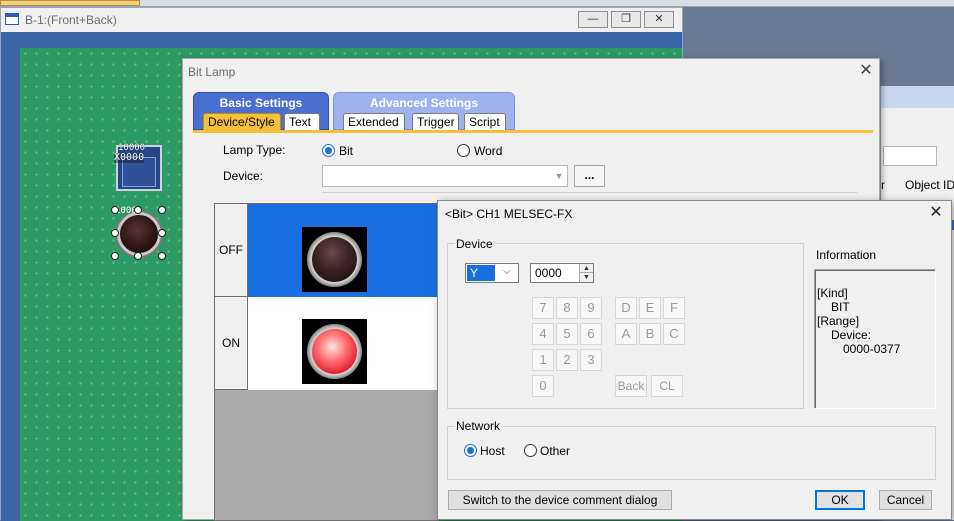 The width and height of the screenshot is (954, 521). What do you see at coordinates (872, 349) in the screenshot?
I see `info-range-value: 0000-0377` at bounding box center [872, 349].